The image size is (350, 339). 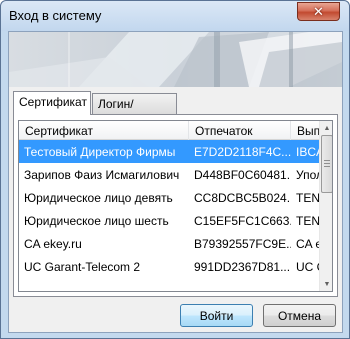 I want to click on list-item: CA ekey.ru B79392557FC9E... CA ek, so click(x=169, y=243).